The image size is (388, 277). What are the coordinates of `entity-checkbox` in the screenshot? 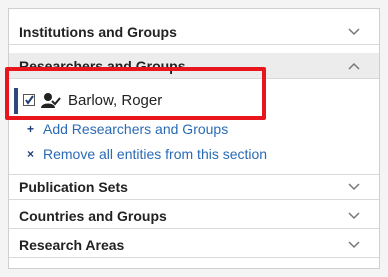 It's located at (29, 100).